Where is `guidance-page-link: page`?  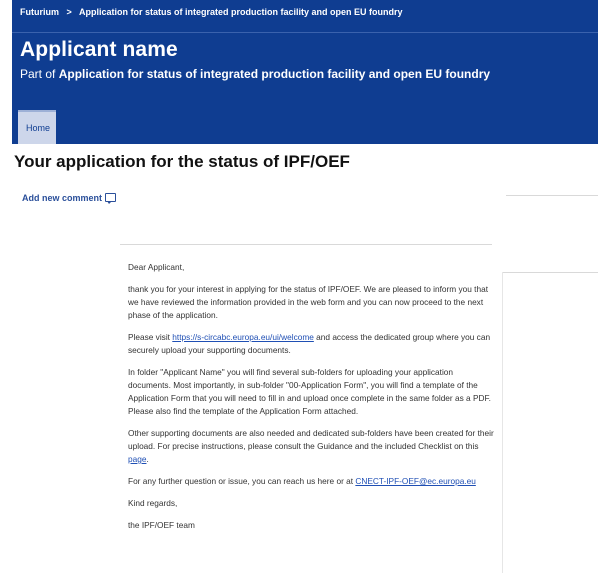 guidance-page-link: page is located at coordinates (137, 459).